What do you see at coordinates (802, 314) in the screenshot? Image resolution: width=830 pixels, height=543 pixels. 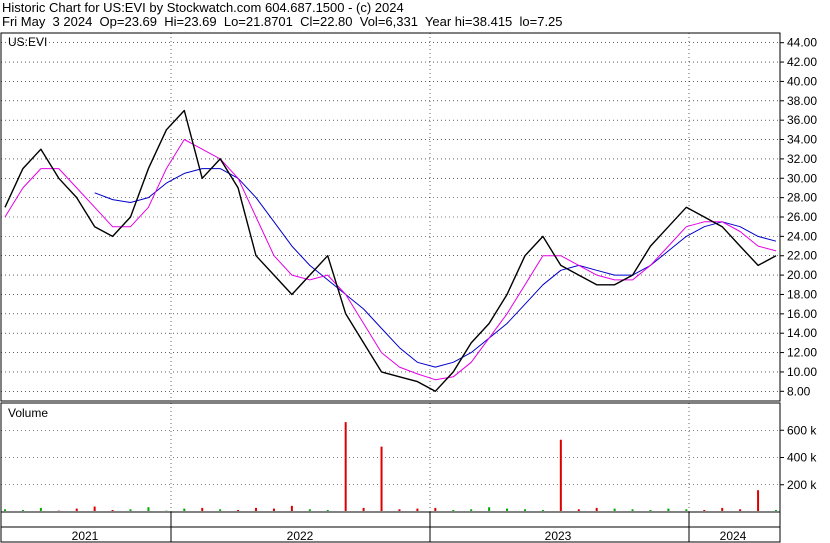 I see `price-tick-label: 16.00` at bounding box center [802, 314].